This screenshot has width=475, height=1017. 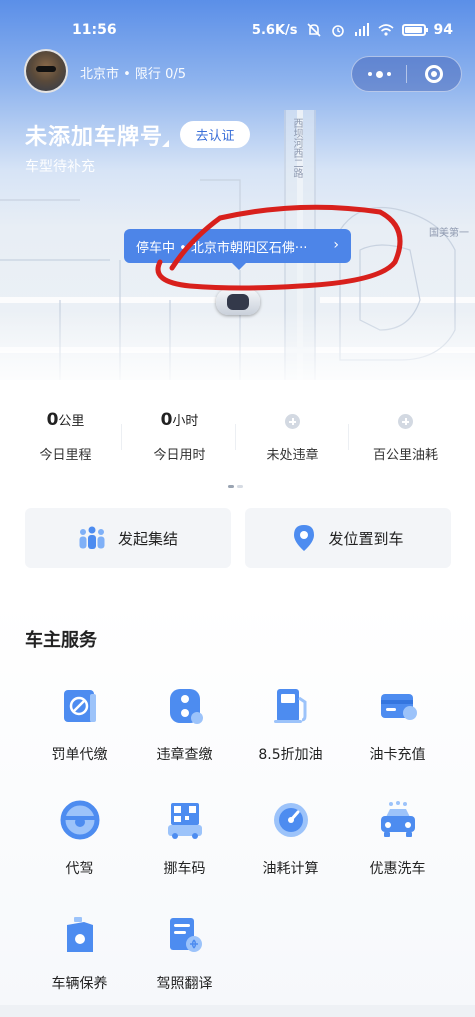 I want to click on service-label: 代驾, so click(x=79, y=869).